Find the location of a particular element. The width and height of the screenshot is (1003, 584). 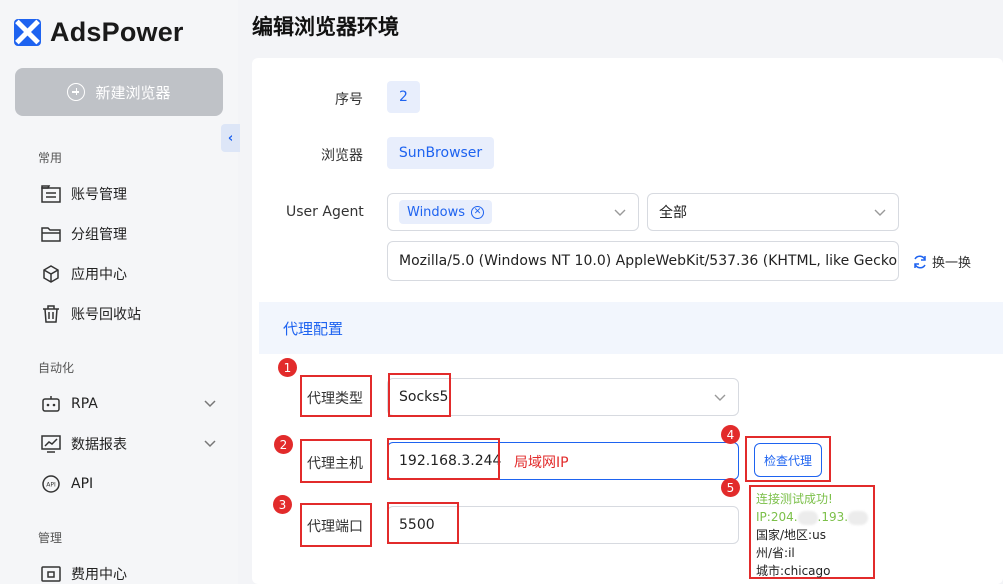

robot-icon is located at coordinates (50, 404).